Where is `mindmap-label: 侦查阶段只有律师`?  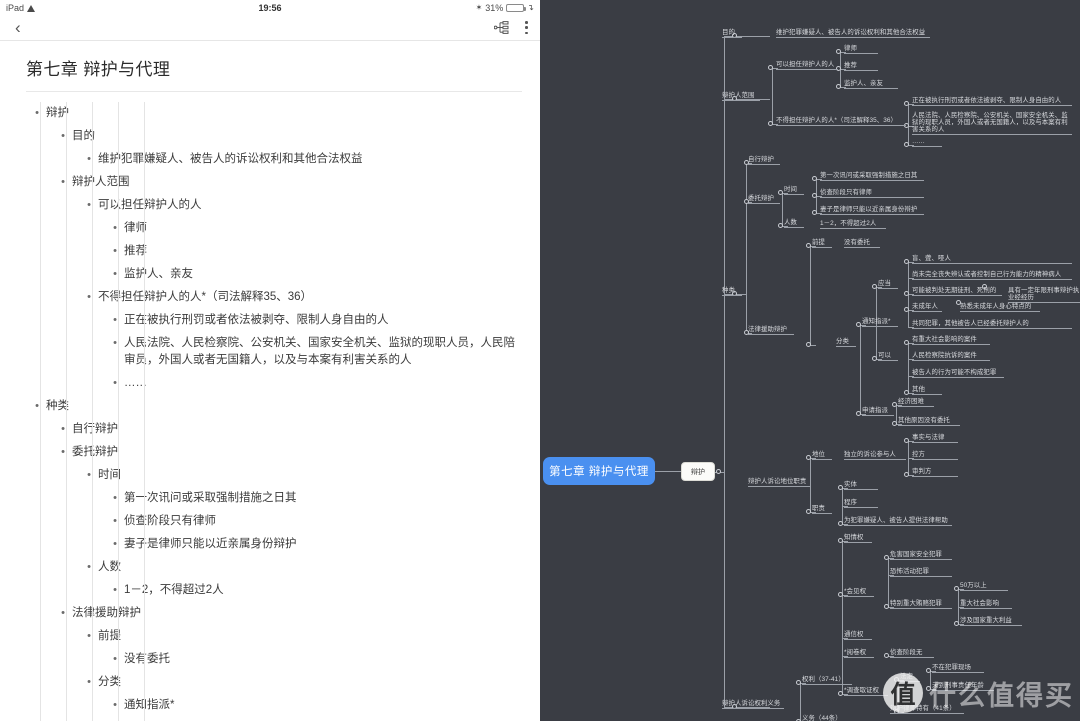 mindmap-label: 侦查阶段只有律师 is located at coordinates (846, 192).